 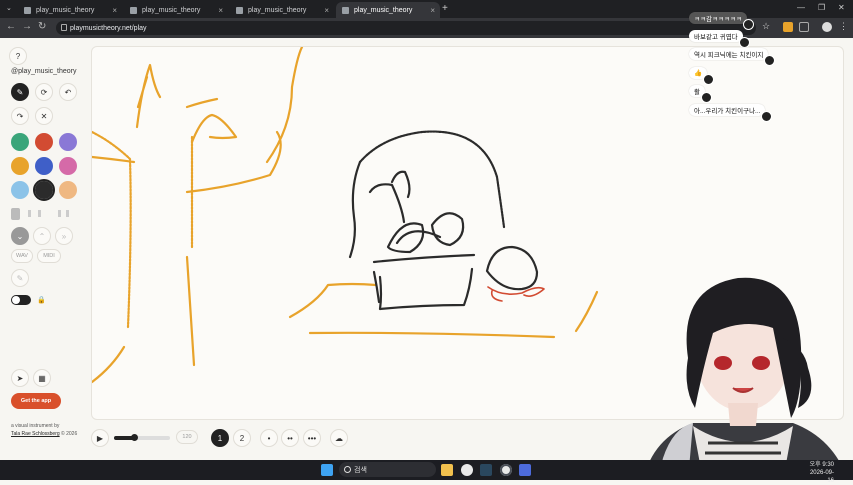 I want to click on page-2-button: 2, so click(x=242, y=438).